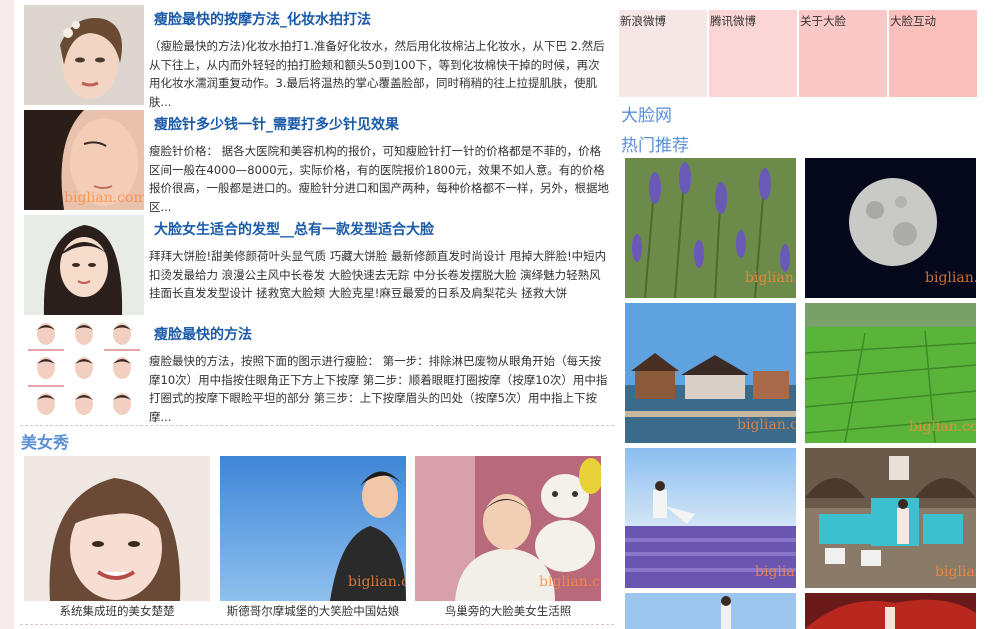 This screenshot has width=997, height=629. I want to click on link-about: 关于大脸, so click(843, 53).